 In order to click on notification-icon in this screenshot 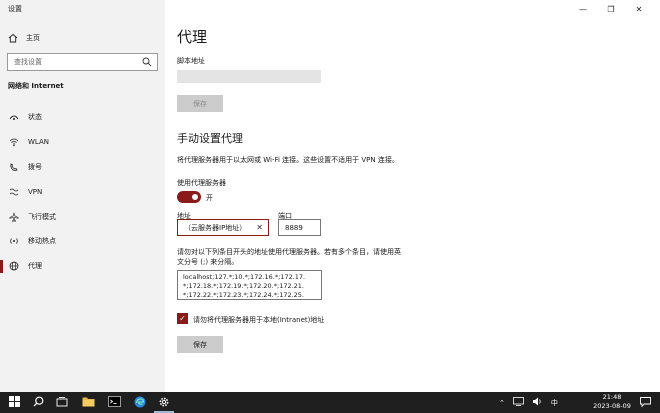, I will do `click(645, 402)`.